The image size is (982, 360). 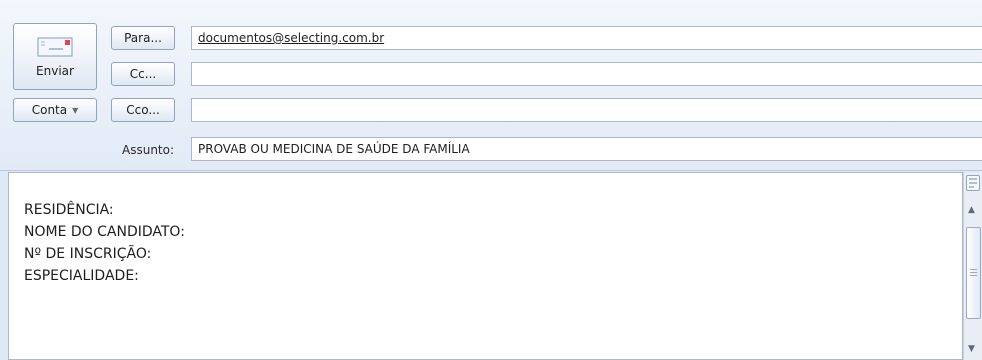 I want to click on subject-field: PROVAB OU MEDICINA DE SAÚDE DA FAMÍLIA, so click(x=586, y=149).